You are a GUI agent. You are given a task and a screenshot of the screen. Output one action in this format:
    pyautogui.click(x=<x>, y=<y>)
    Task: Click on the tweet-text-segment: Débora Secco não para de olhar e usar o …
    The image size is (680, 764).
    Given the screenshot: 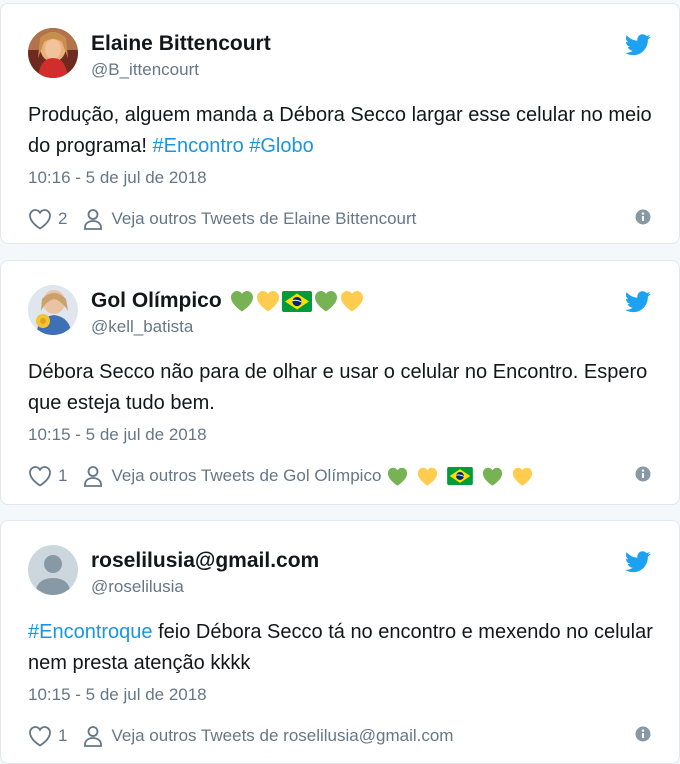 What is the action you would take?
    pyautogui.click(x=338, y=387)
    